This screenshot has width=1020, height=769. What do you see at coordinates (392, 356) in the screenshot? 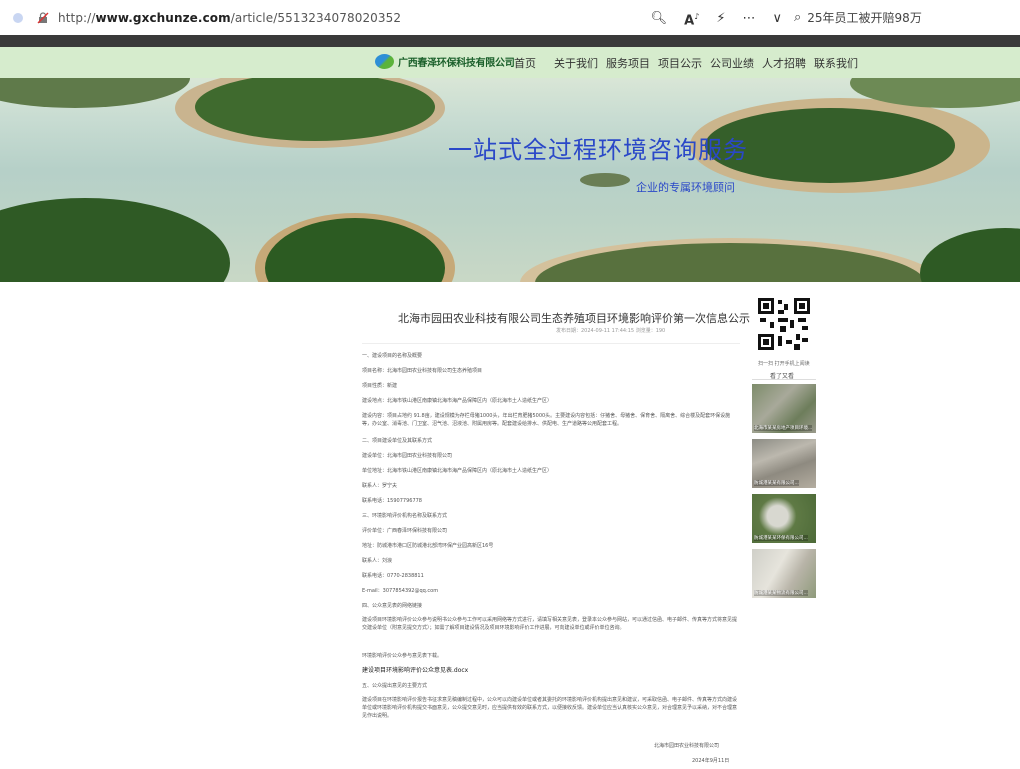
I see `article-heading: 一、建设项目的名称及概要` at bounding box center [392, 356].